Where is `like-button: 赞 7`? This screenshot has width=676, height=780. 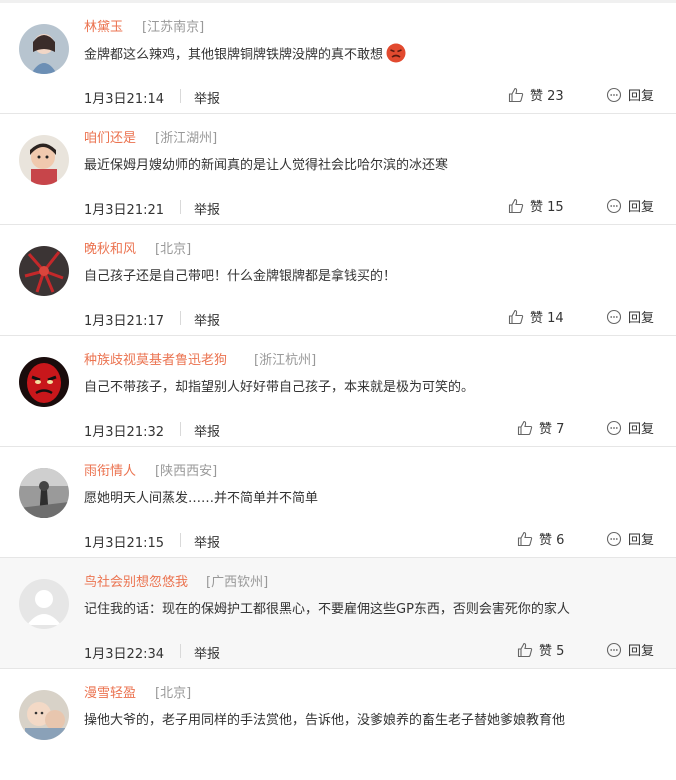 like-button: 赞 7 is located at coordinates (540, 427).